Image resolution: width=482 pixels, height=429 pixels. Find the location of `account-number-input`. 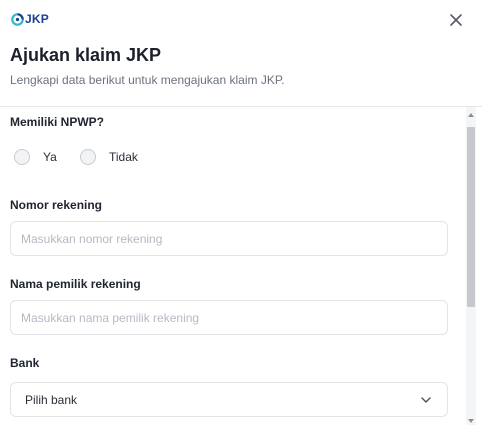

account-number-input is located at coordinates (229, 238).